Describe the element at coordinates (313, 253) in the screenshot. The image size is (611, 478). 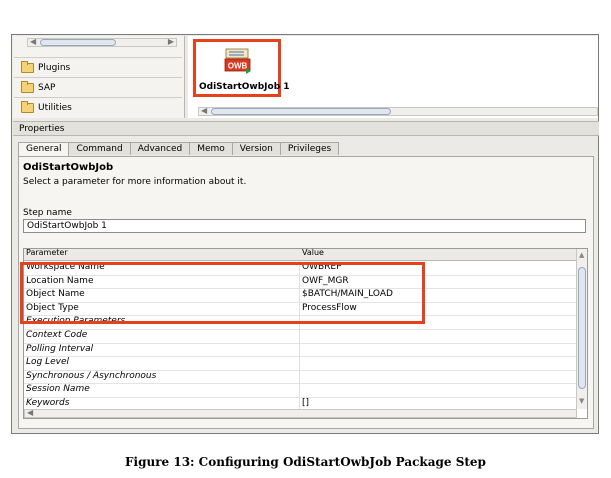
I see `header-value: Value` at that location.